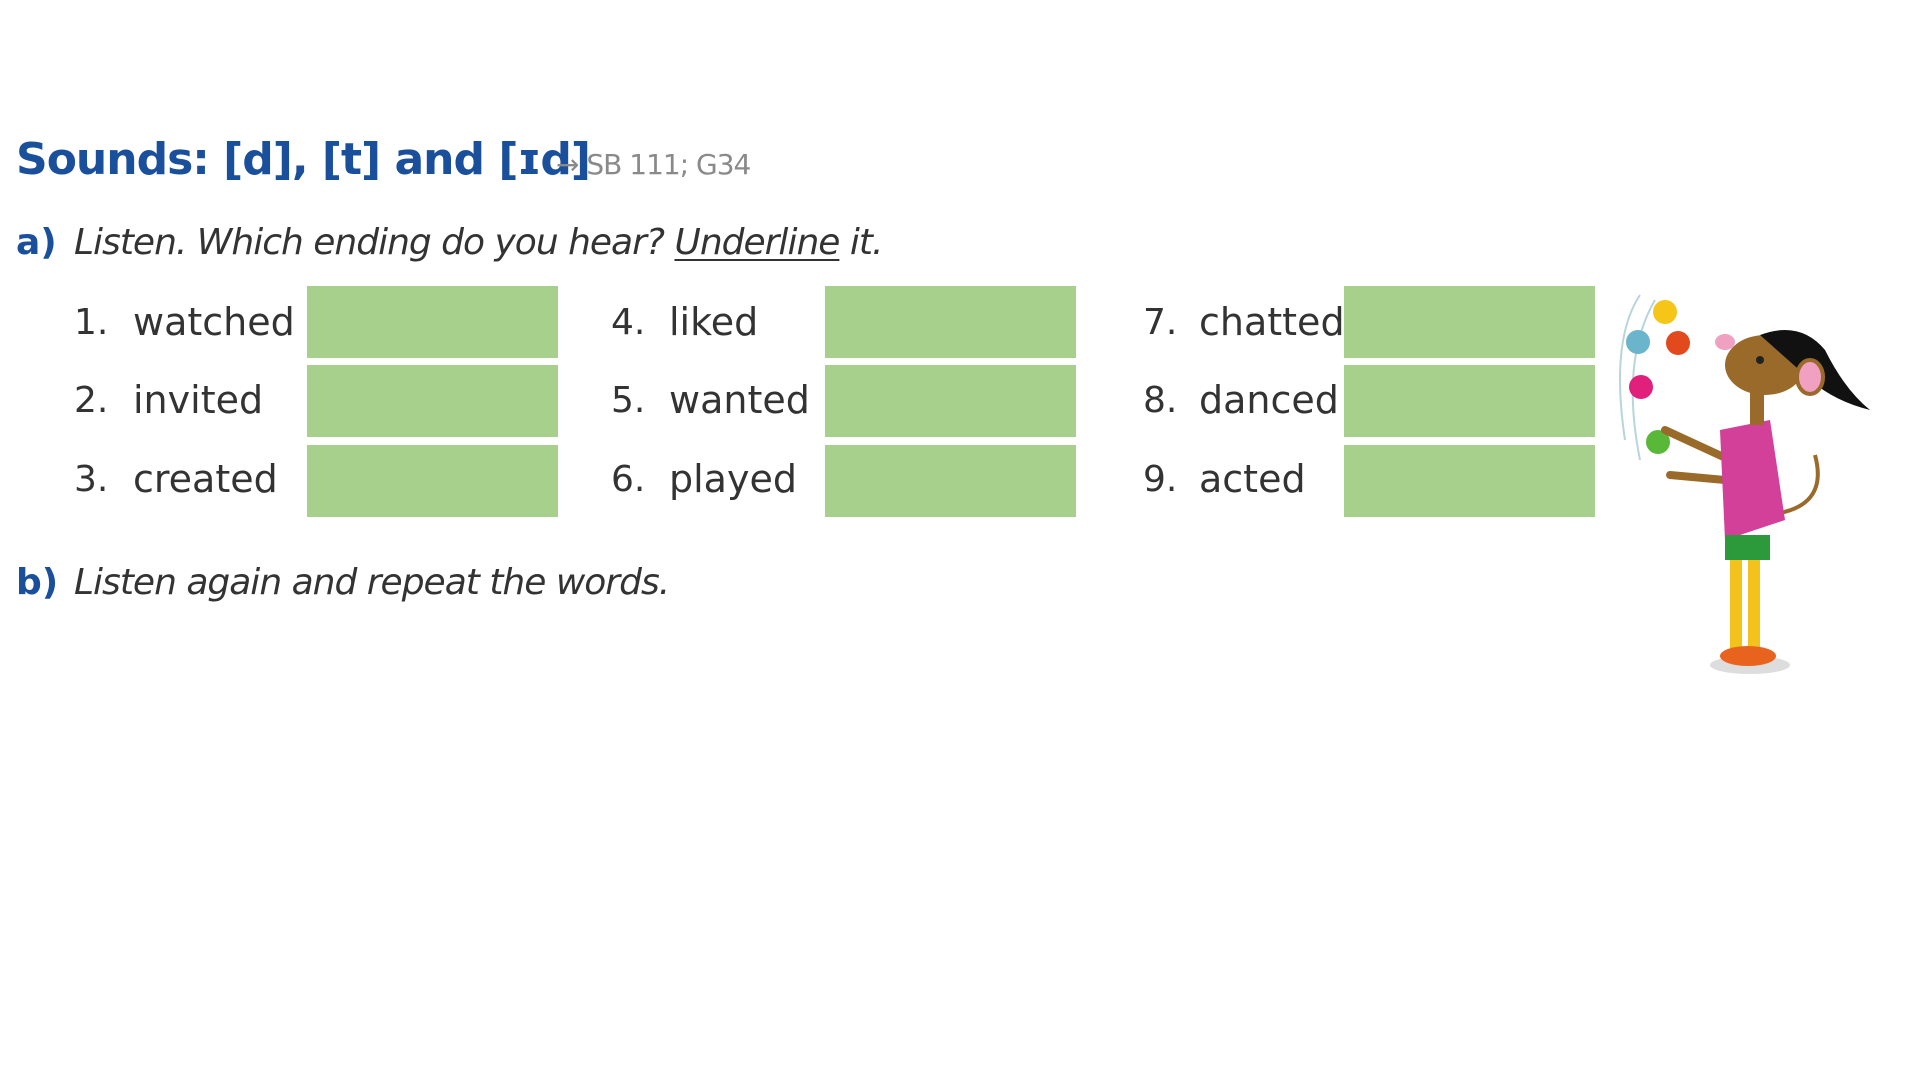  What do you see at coordinates (37, 582) in the screenshot?
I see `task-b-label: b)` at bounding box center [37, 582].